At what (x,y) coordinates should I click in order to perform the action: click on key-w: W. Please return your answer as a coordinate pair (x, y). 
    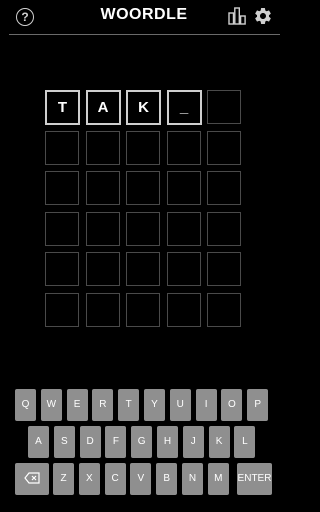
    Looking at the image, I should click on (51, 405).